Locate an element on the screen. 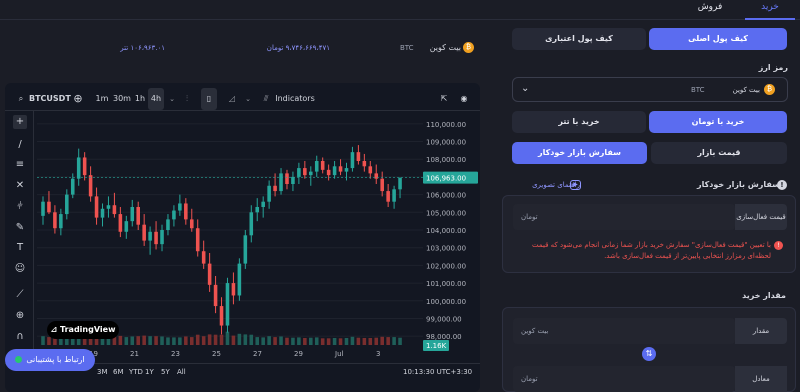  trigger-label: قیمت فعال‌سازی is located at coordinates (761, 217).